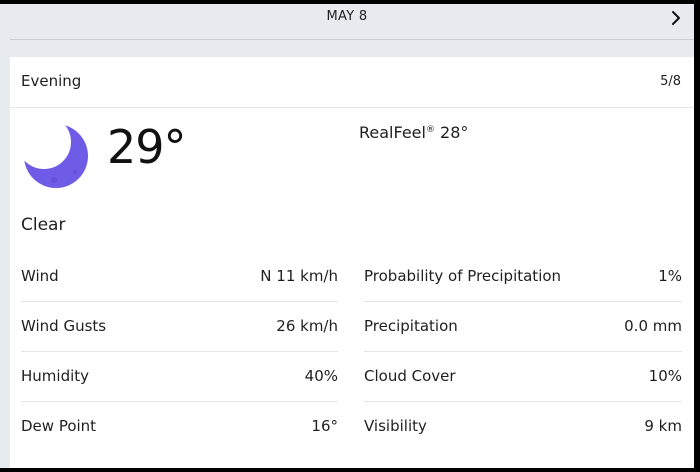 This screenshot has height=472, width=700. What do you see at coordinates (299, 276) in the screenshot?
I see `detail-value: N 11 km/h` at bounding box center [299, 276].